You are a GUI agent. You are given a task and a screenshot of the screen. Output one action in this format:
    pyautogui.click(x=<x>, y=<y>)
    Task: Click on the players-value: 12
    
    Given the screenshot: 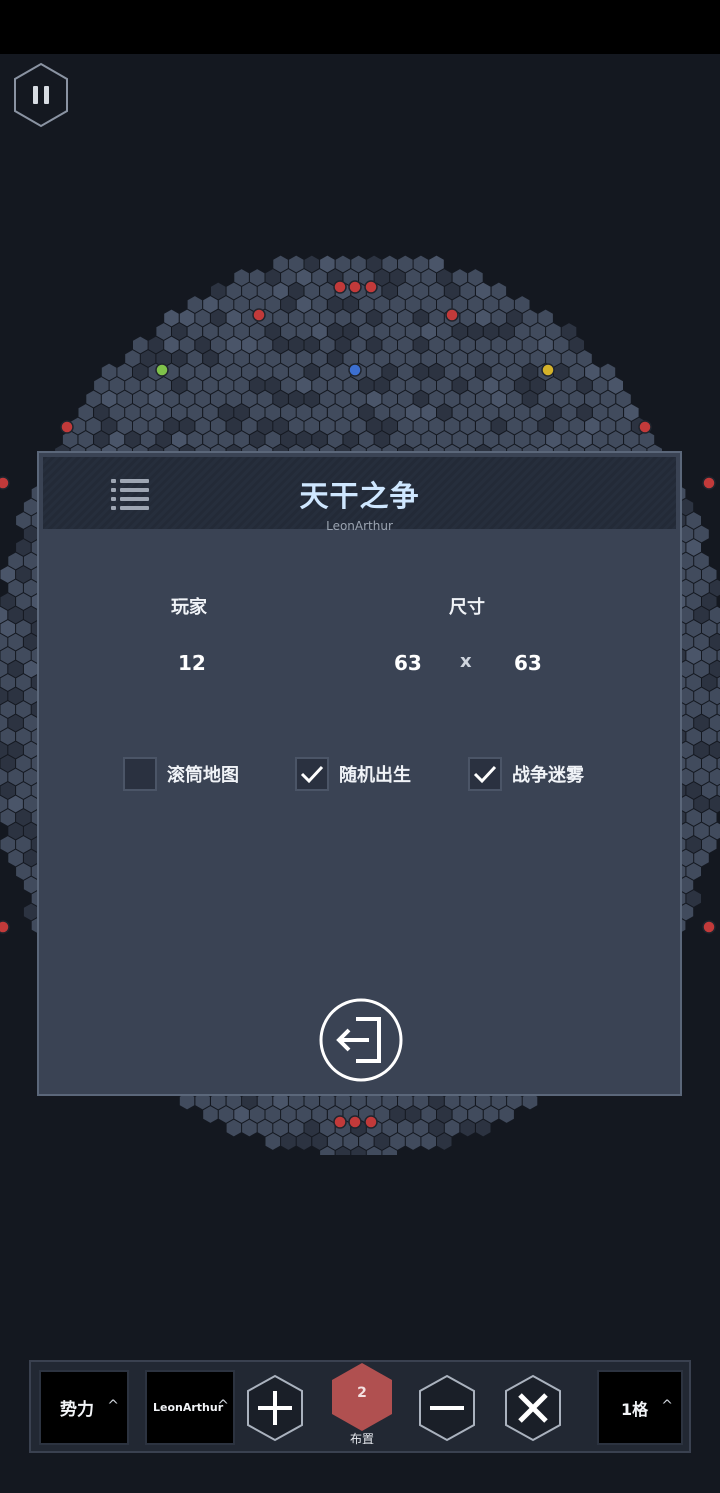 What is the action you would take?
    pyautogui.click(x=192, y=663)
    